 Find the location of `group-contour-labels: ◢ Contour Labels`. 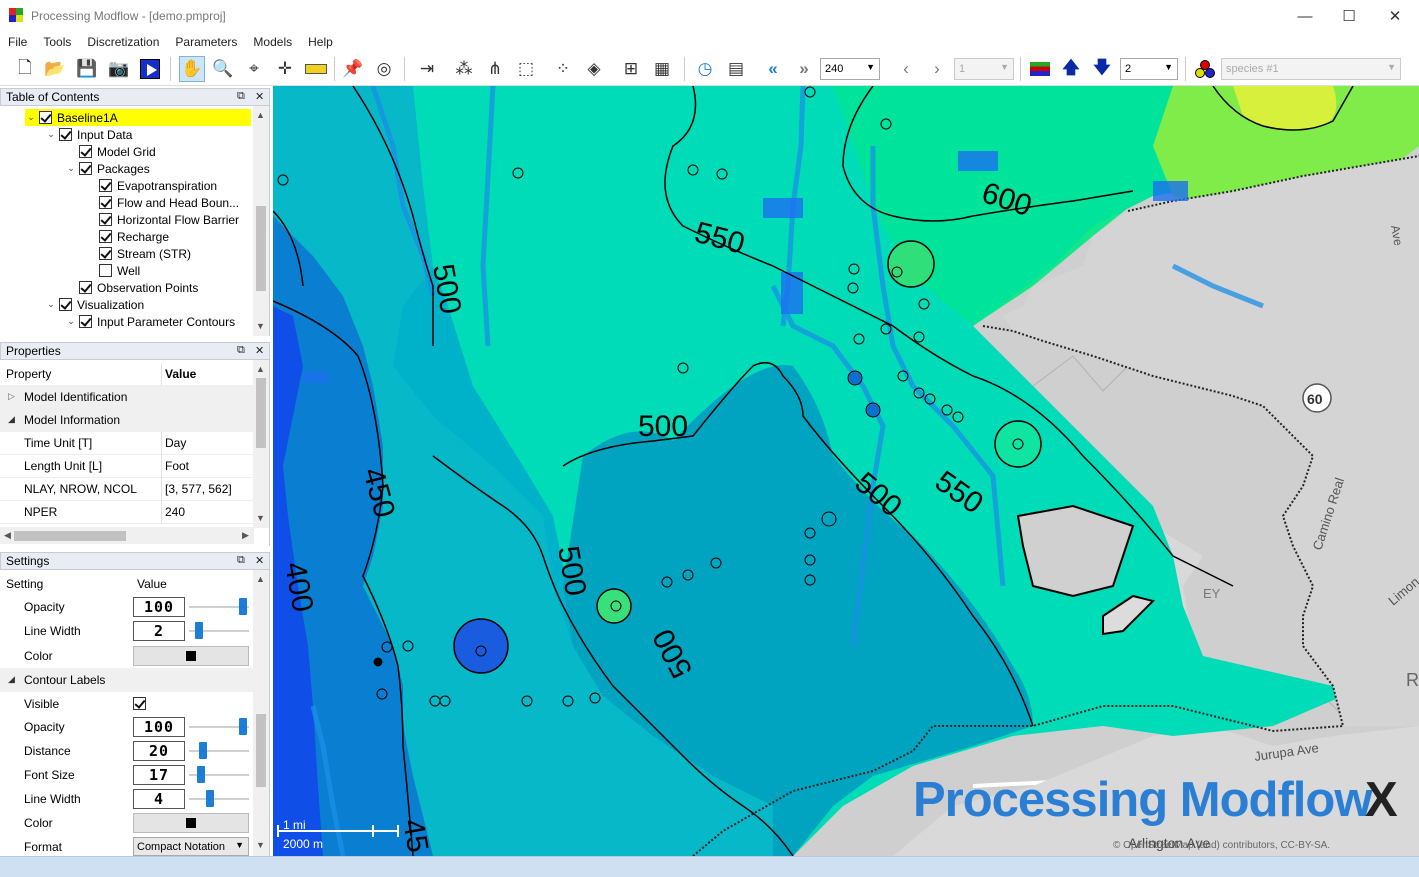

group-contour-labels: ◢ Contour Labels is located at coordinates (127, 680).